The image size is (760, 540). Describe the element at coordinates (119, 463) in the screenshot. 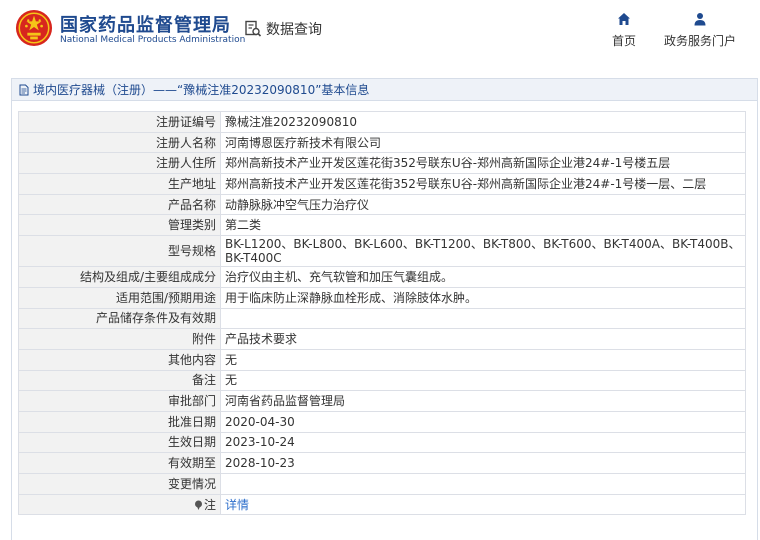

I see `row-label: 有效期至` at that location.